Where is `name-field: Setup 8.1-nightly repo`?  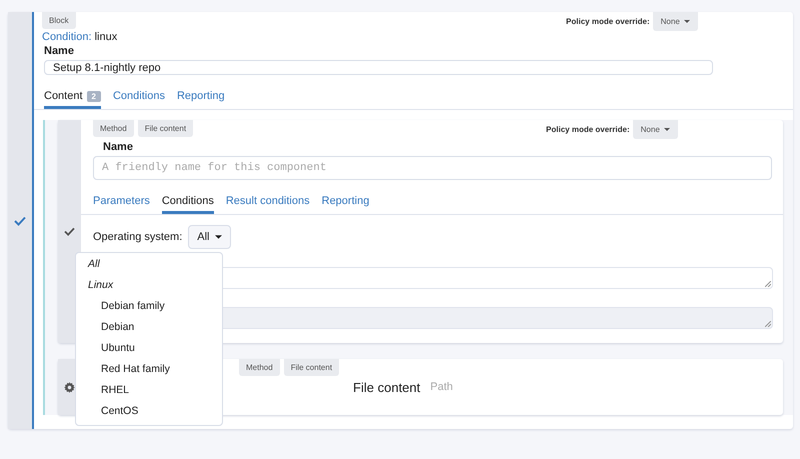 name-field: Setup 8.1-nightly repo is located at coordinates (378, 67).